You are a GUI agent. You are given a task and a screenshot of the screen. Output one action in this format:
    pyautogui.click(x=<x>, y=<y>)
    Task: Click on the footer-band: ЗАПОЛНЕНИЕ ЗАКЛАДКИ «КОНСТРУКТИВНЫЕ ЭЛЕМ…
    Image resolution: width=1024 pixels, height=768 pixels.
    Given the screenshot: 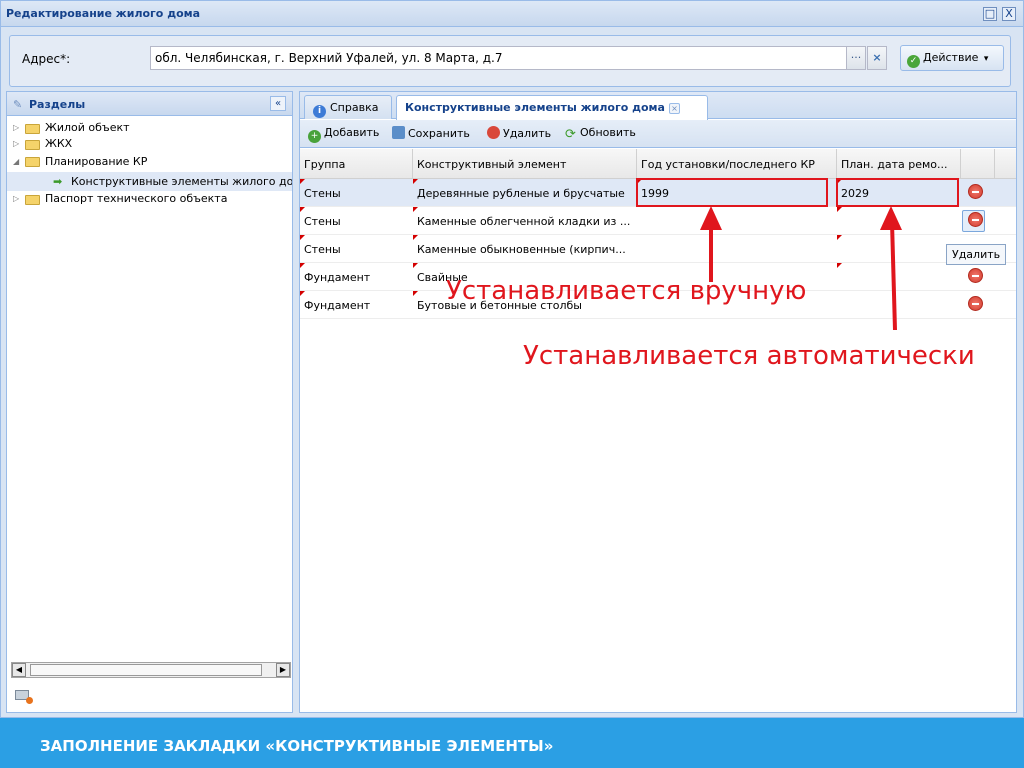 What is the action you would take?
    pyautogui.click(x=512, y=743)
    